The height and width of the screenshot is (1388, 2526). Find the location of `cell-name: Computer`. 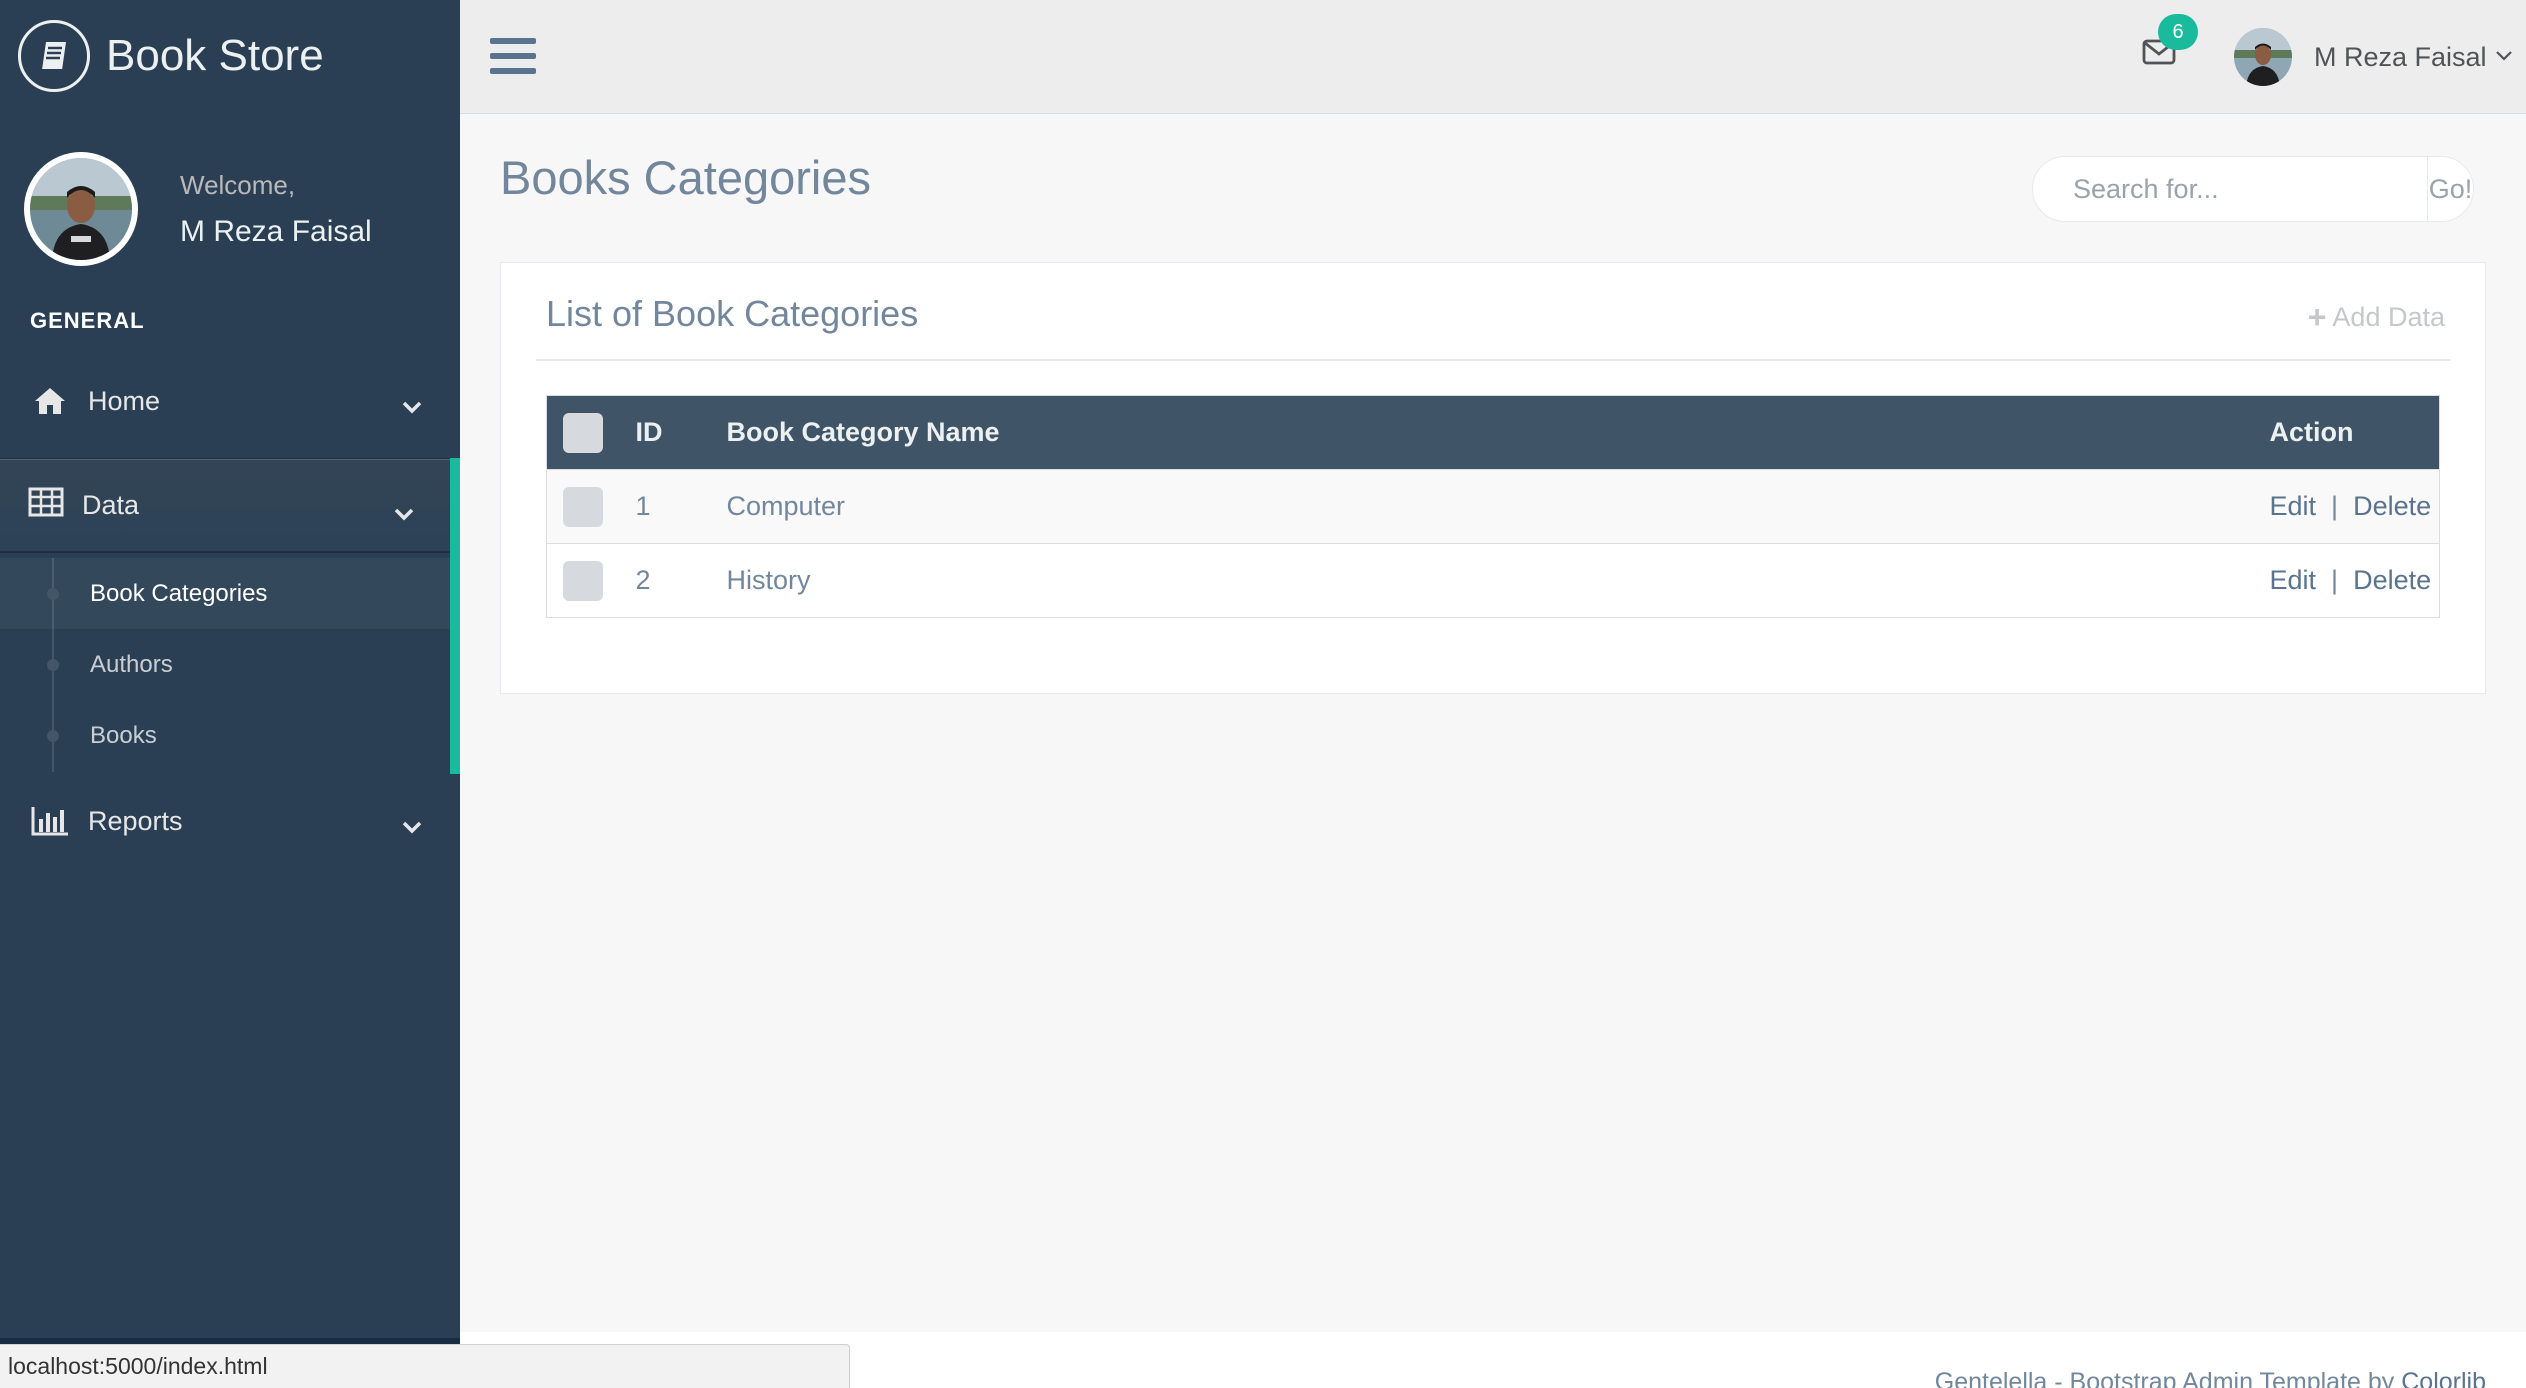

cell-name: Computer is located at coordinates (1498, 506).